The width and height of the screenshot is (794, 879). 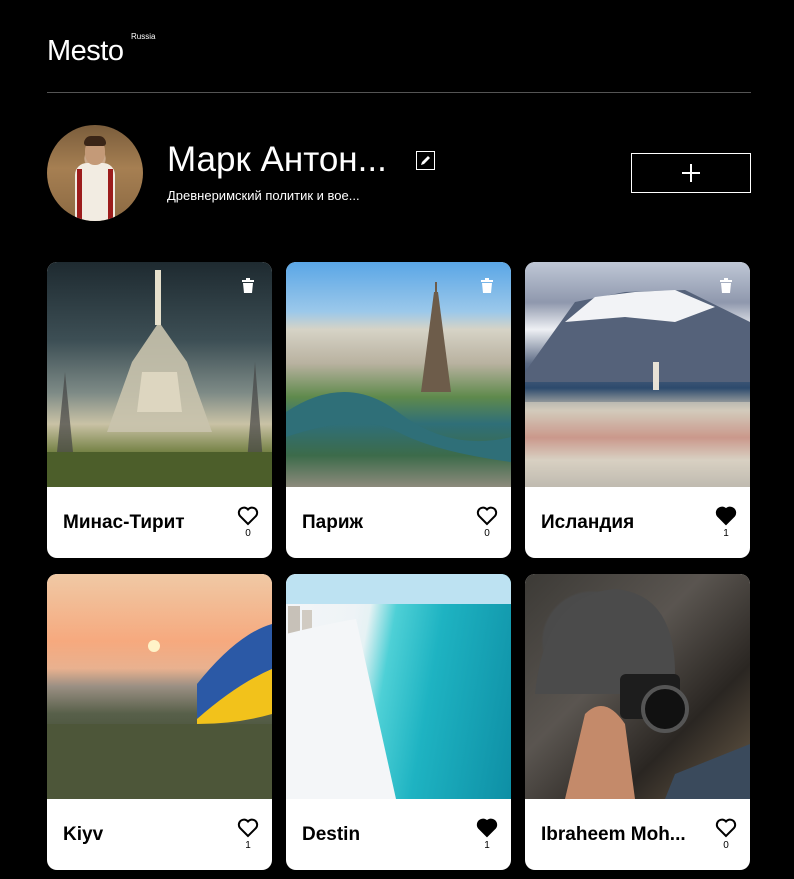 What do you see at coordinates (95, 173) in the screenshot?
I see `avatar` at bounding box center [95, 173].